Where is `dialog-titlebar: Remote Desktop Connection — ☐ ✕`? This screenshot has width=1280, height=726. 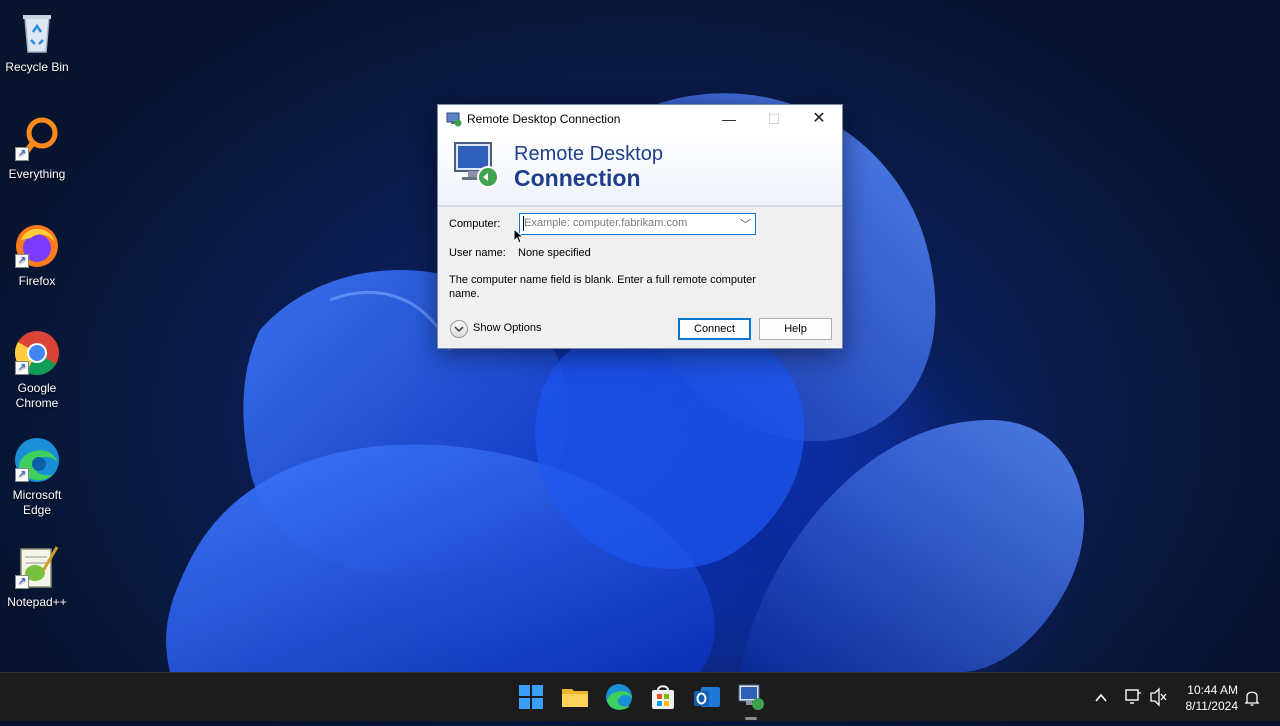 dialog-titlebar: Remote Desktop Connection — ☐ ✕ is located at coordinates (640, 119).